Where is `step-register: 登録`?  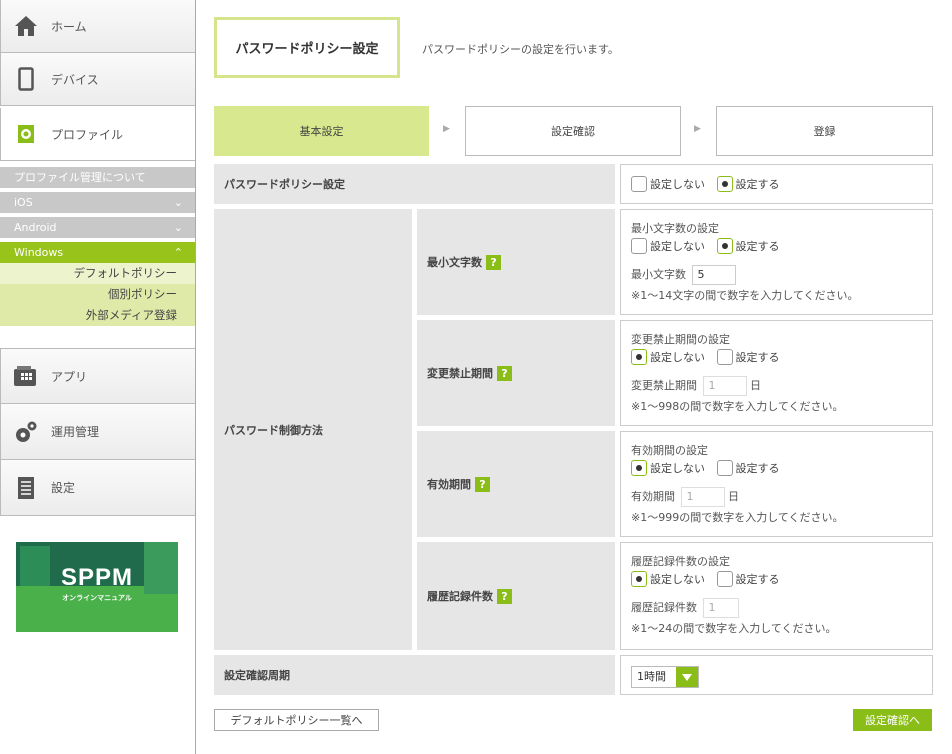
step-register: 登録 is located at coordinates (824, 131).